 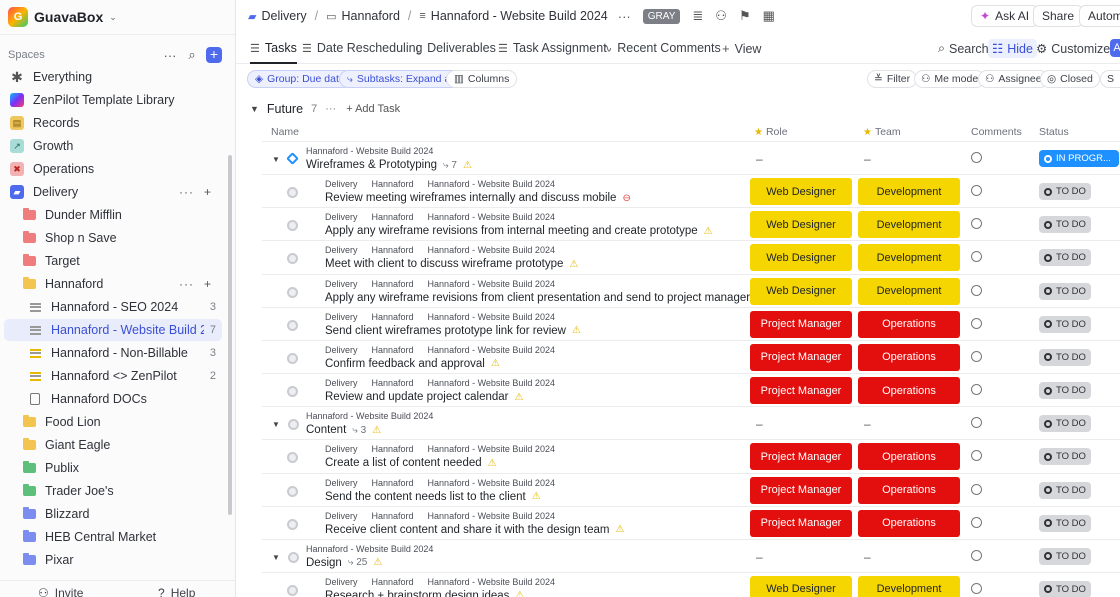 What do you see at coordinates (552, 48) in the screenshot?
I see `tab-task-assignment: ☰ Task Assignment` at bounding box center [552, 48].